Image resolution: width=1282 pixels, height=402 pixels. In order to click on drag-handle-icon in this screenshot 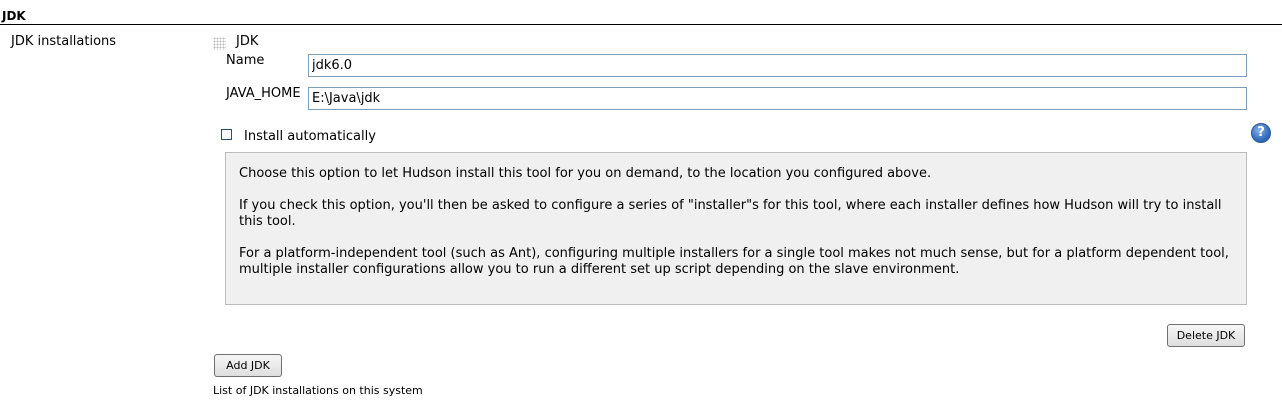, I will do `click(219, 43)`.